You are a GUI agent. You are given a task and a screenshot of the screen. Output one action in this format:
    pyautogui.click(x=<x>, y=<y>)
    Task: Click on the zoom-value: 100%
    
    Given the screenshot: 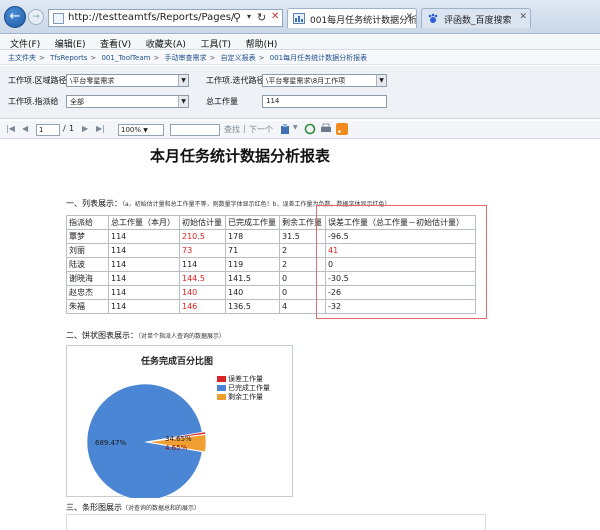 What is the action you would take?
    pyautogui.click(x=131, y=130)
    